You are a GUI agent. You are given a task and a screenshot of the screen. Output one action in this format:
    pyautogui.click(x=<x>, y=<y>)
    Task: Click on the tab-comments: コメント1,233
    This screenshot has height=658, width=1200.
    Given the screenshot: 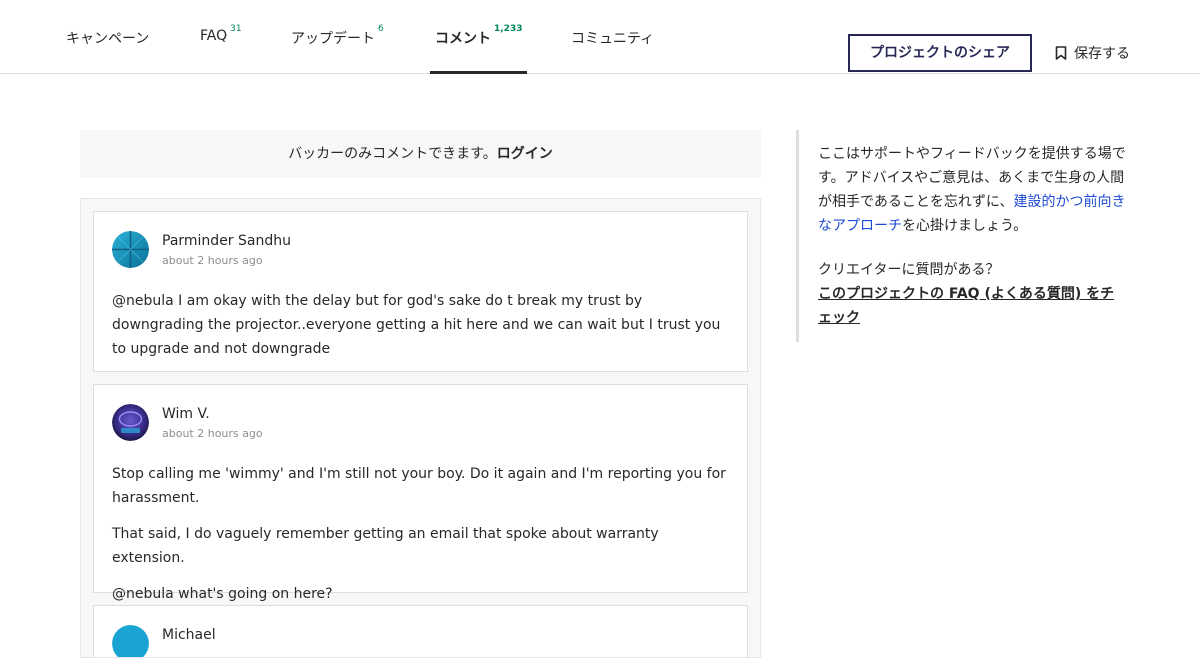 What is the action you would take?
    pyautogui.click(x=478, y=37)
    